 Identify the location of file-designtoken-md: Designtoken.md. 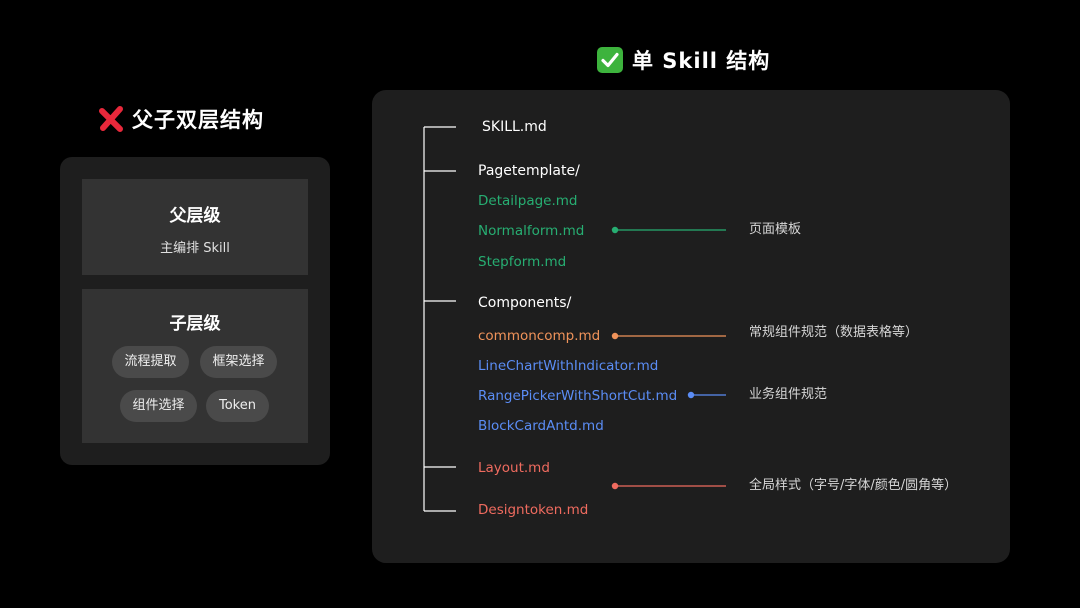
(533, 510).